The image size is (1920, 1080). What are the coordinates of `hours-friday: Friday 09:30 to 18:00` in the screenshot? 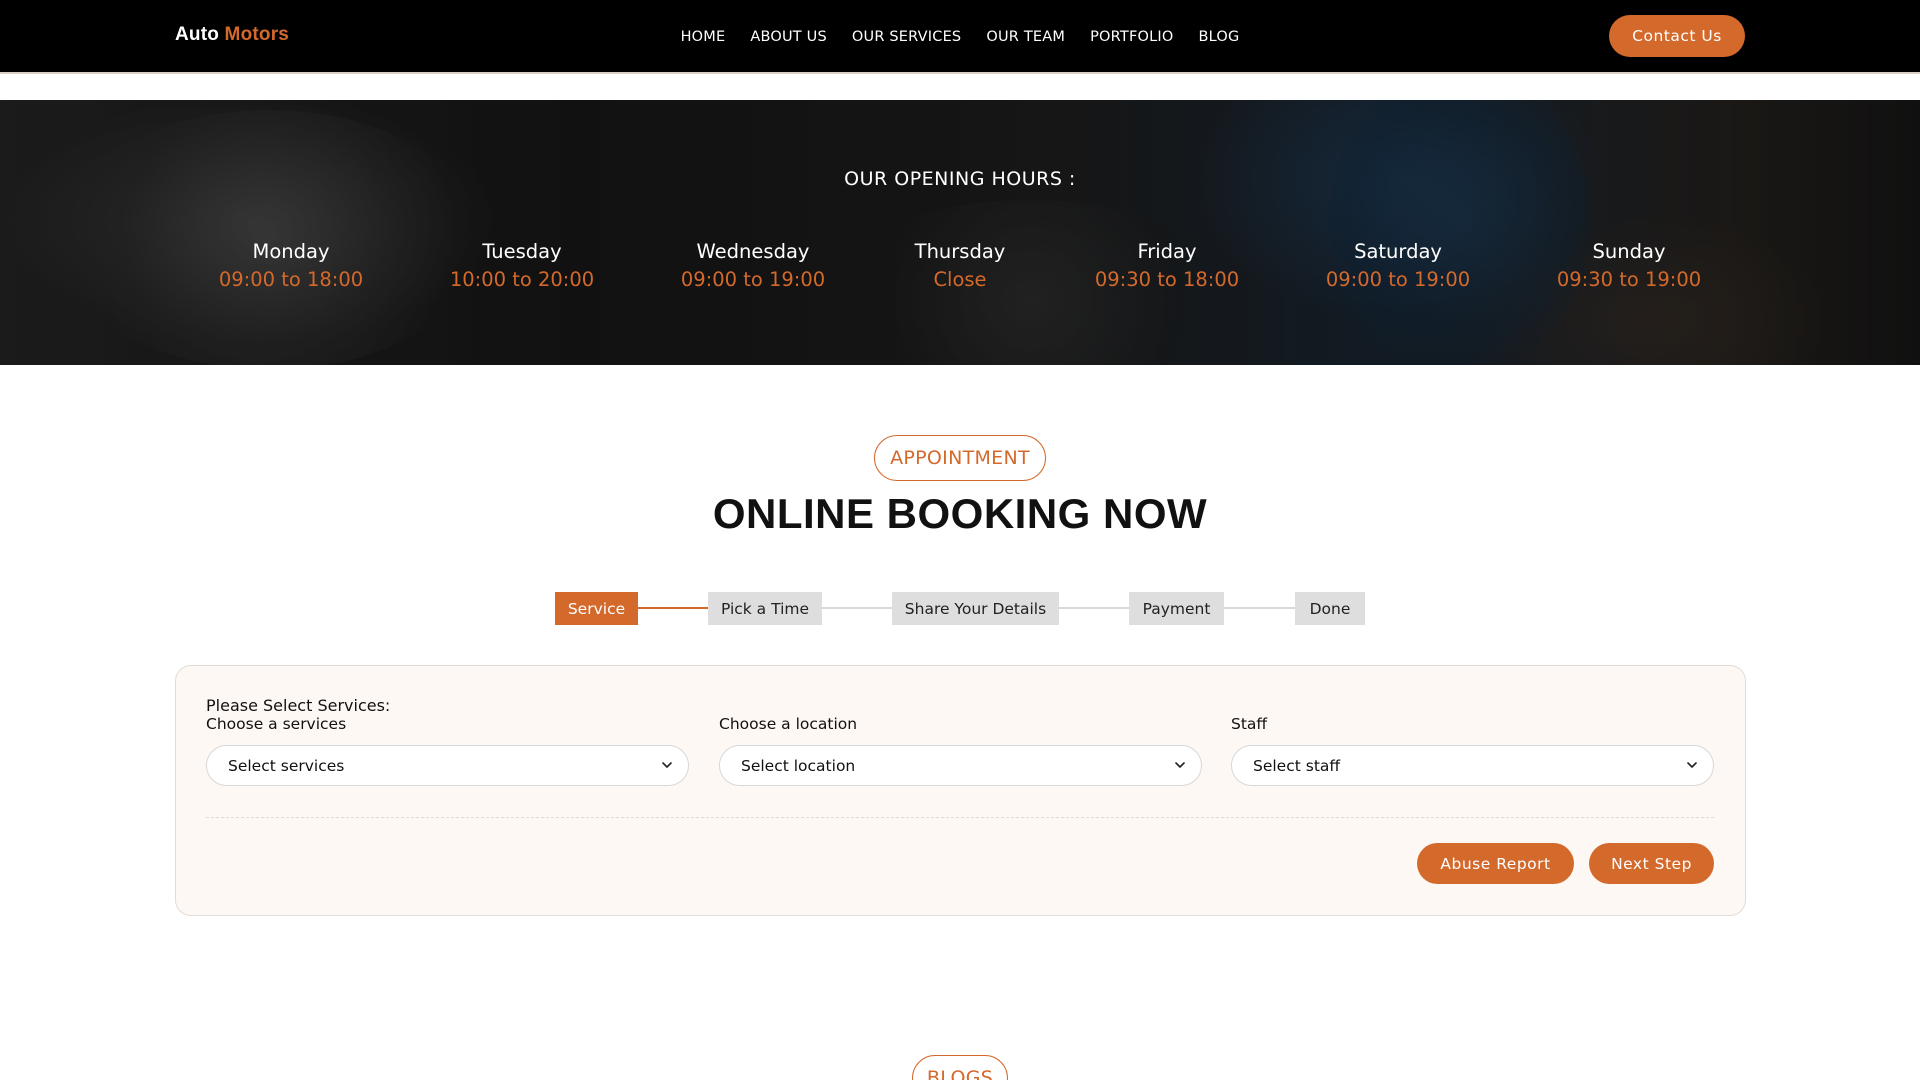 It's located at (1167, 265).